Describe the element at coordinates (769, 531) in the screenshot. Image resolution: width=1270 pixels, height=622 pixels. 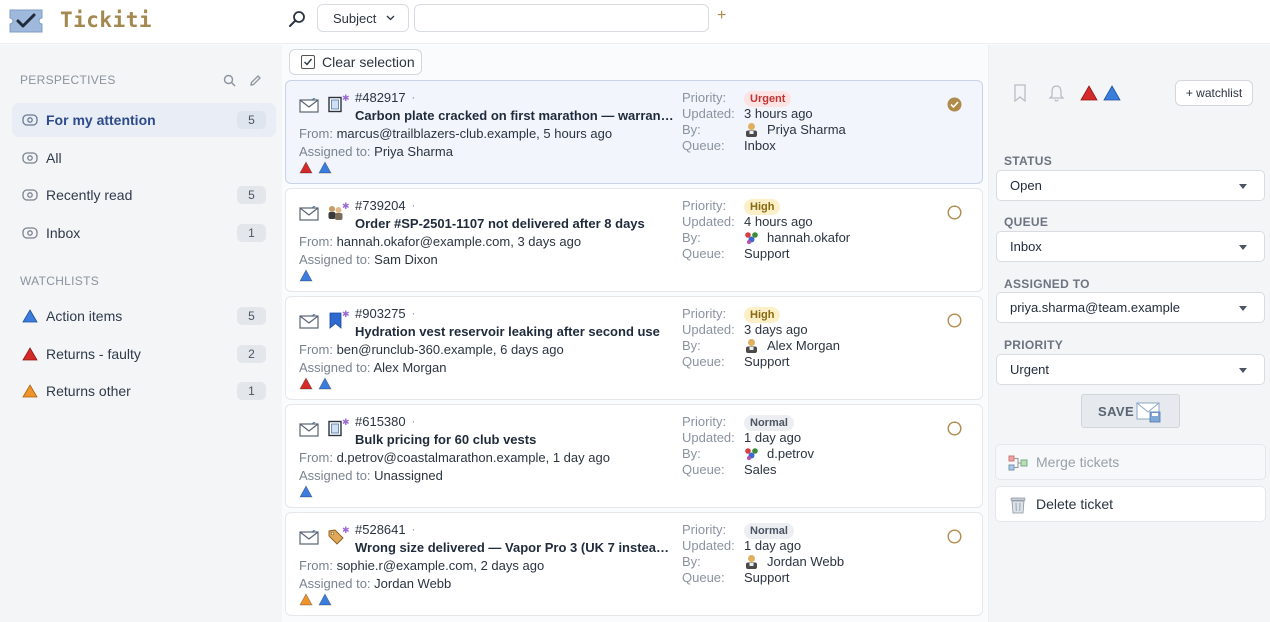
I see `priority-badge: Normal` at that location.